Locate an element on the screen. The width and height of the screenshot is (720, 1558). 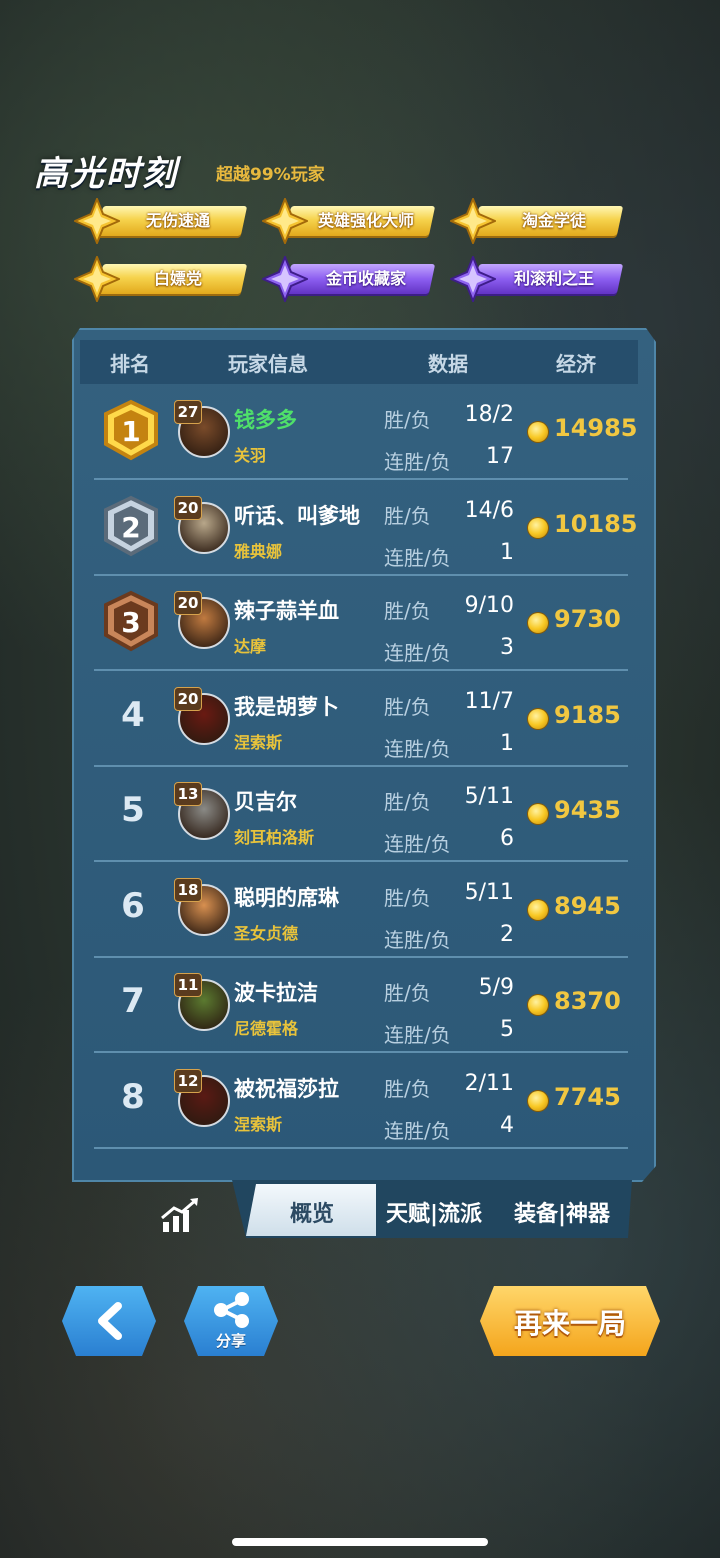
badge-compound-king: 利滚利之王 is located at coordinates (537, 279).